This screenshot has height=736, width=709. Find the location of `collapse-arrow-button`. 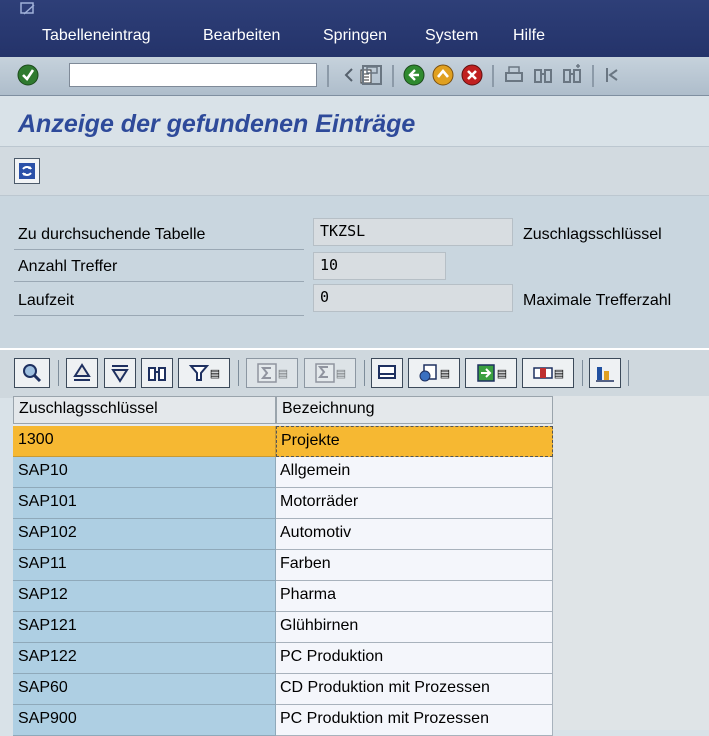

collapse-arrow-button is located at coordinates (349, 75).